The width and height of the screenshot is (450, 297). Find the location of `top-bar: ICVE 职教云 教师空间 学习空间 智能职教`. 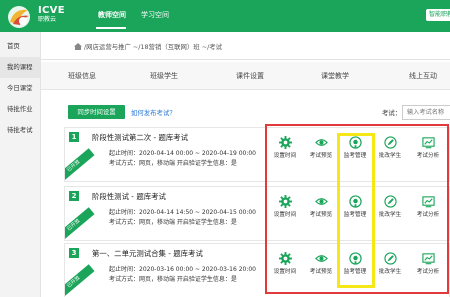

top-bar: ICVE 职教云 教师空间 学习空间 智能职教 is located at coordinates (225, 16).